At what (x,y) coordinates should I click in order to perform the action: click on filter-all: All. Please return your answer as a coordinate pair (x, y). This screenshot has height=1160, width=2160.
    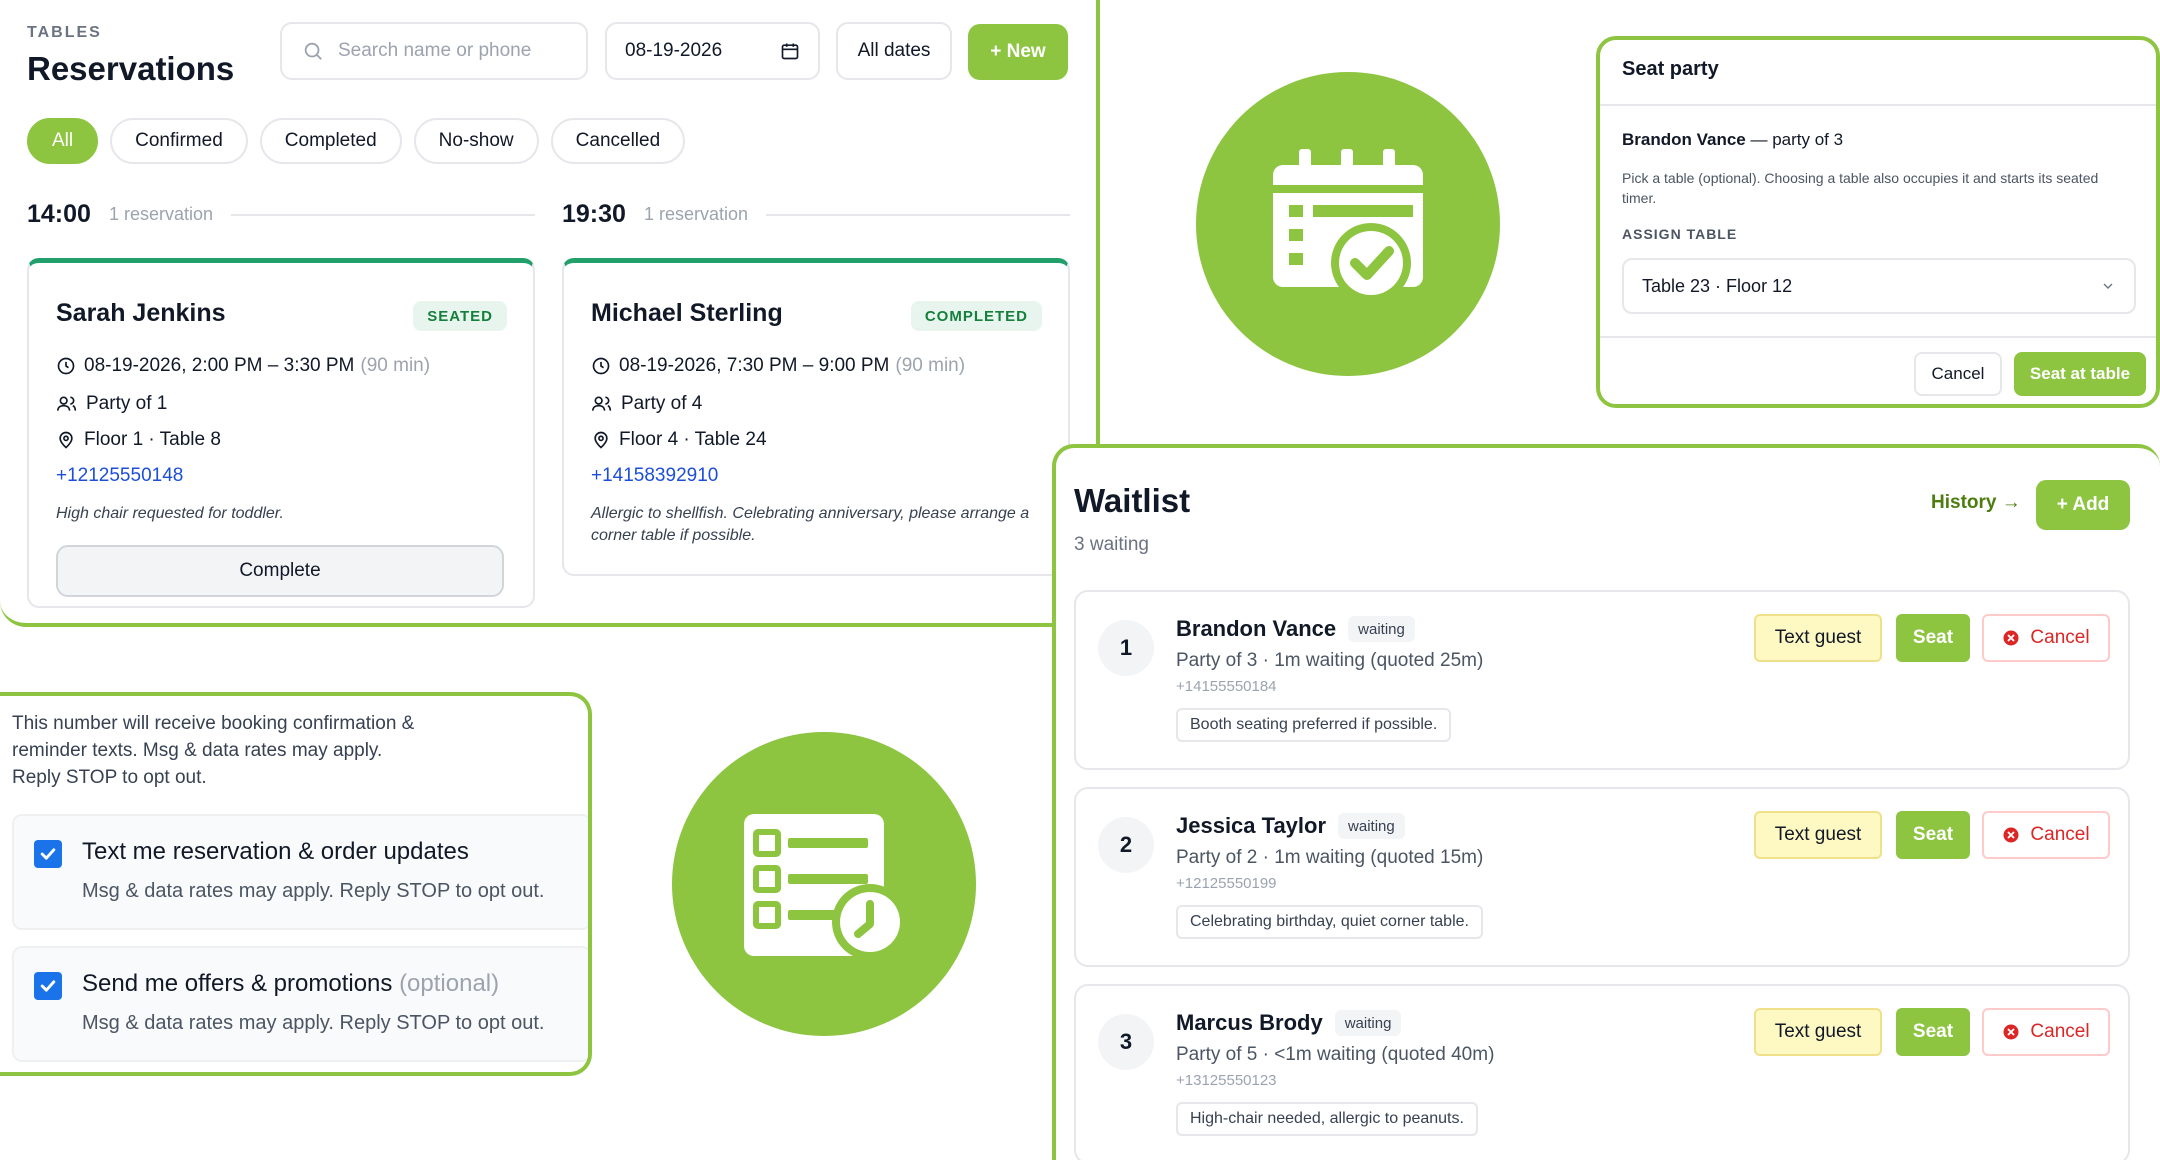
    Looking at the image, I should click on (63, 141).